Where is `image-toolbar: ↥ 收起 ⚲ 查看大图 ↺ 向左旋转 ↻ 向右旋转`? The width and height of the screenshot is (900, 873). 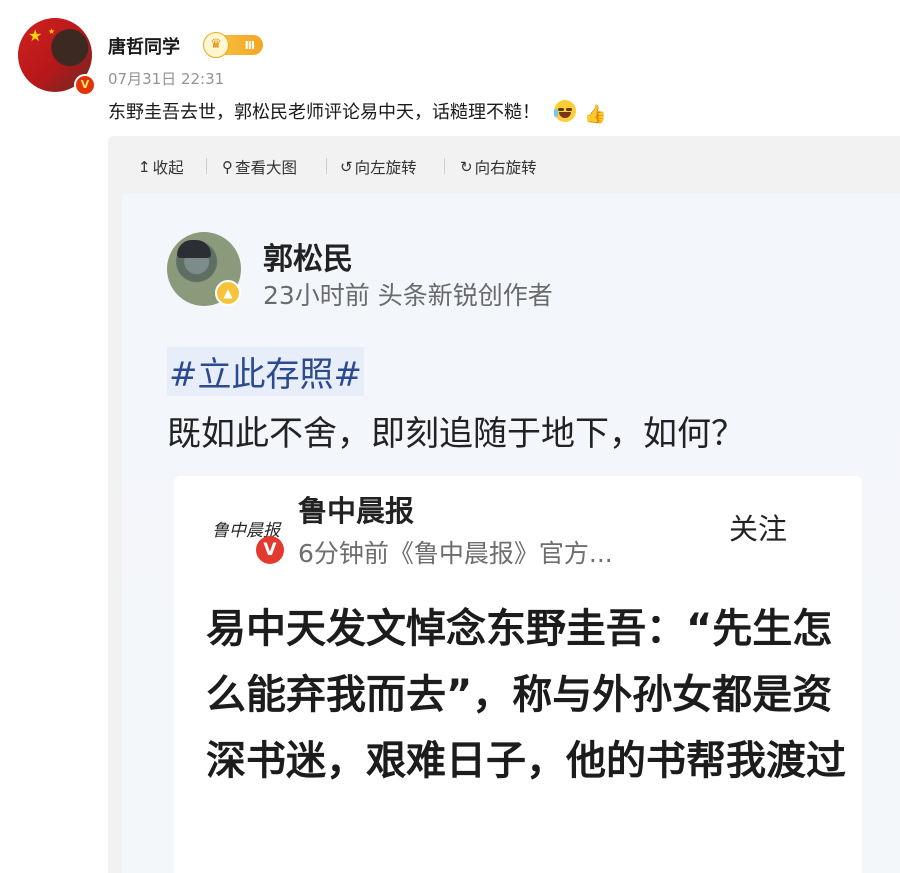 image-toolbar: ↥ 收起 ⚲ 查看大图 ↺ 向左旋转 ↻ 向右旋转 is located at coordinates (504, 166).